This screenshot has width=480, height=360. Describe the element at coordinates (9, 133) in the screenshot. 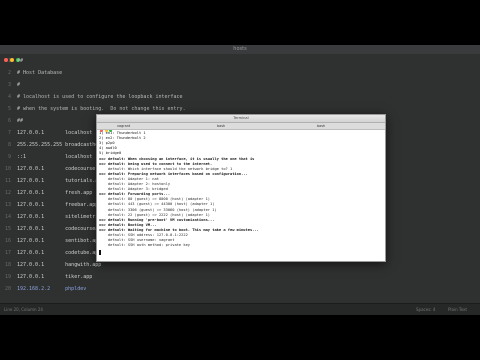

I see `line-number: 7` at that location.